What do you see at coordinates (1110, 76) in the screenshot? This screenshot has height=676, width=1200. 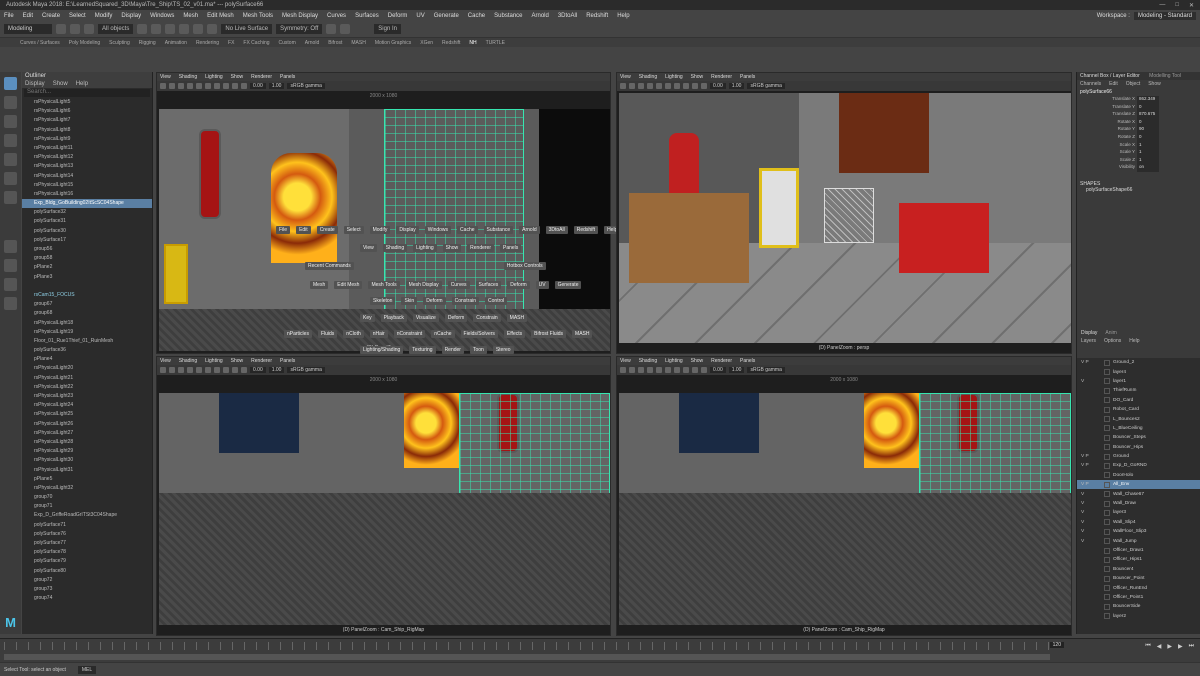 I see `channel-box-tab: Channel Box / Layer Editor` at bounding box center [1110, 76].